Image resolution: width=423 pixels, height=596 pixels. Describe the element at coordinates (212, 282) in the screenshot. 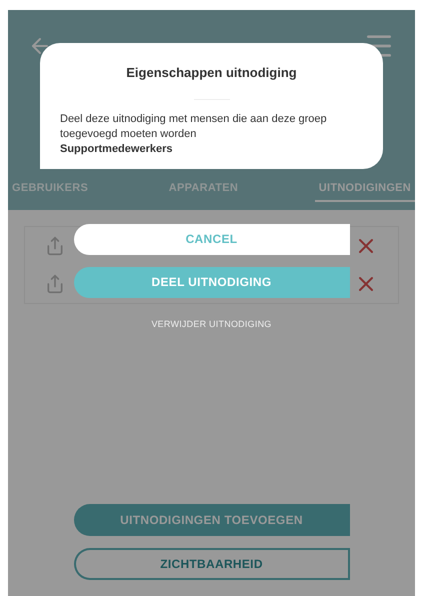

I see `dialog-button: DEEL UITNODIGING` at that location.